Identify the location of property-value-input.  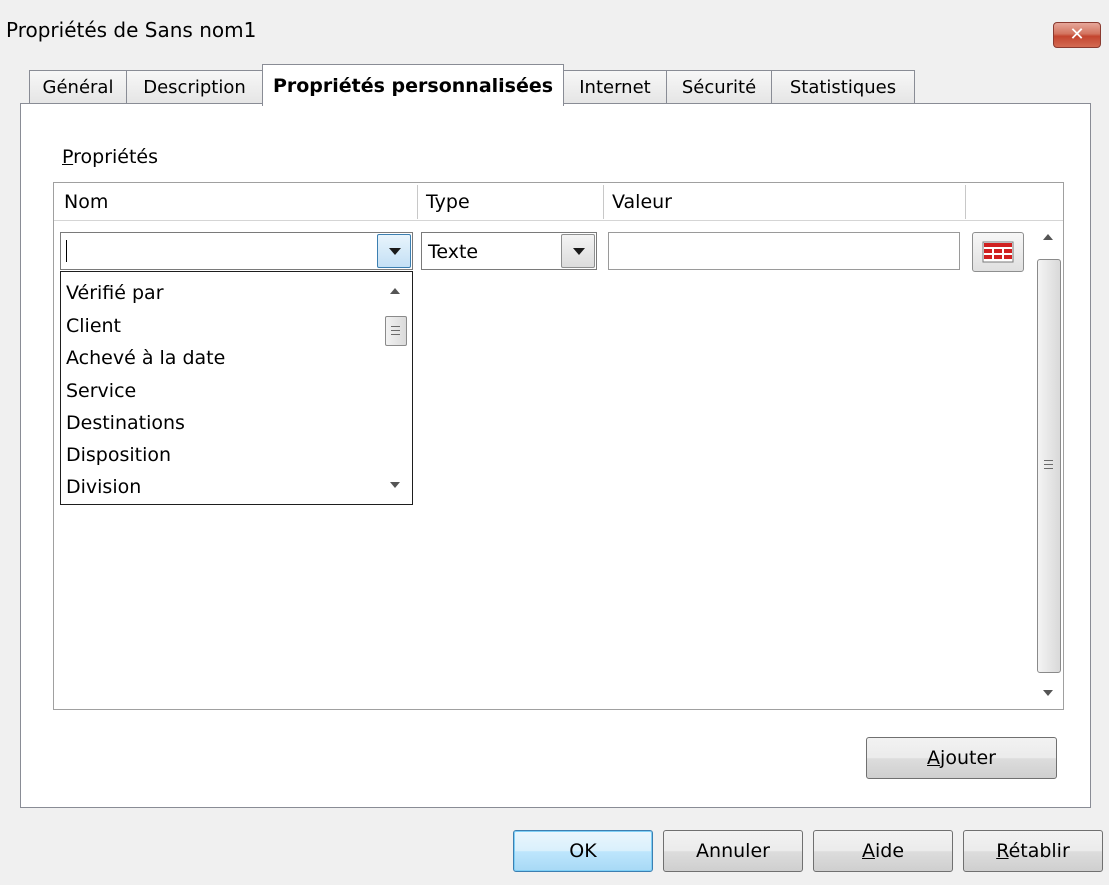
(784, 251).